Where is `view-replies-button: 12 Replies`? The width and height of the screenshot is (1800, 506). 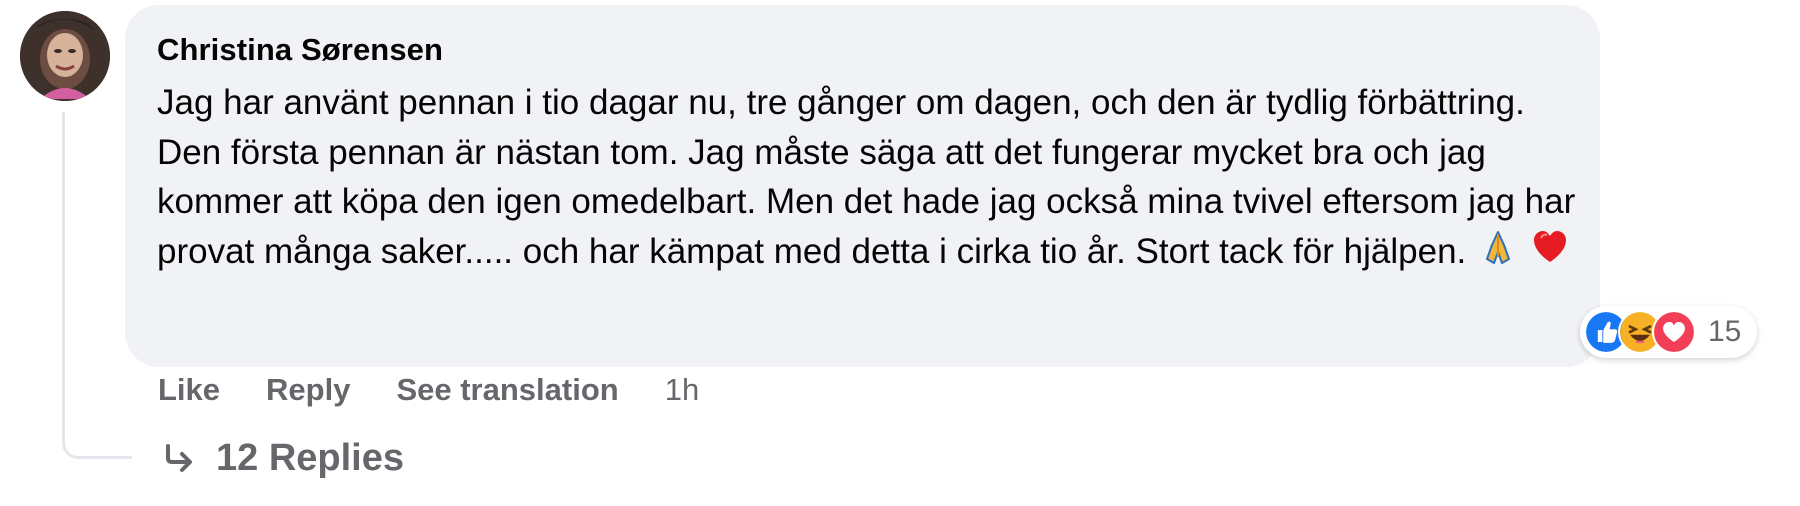 view-replies-button: 12 Replies is located at coordinates (282, 458).